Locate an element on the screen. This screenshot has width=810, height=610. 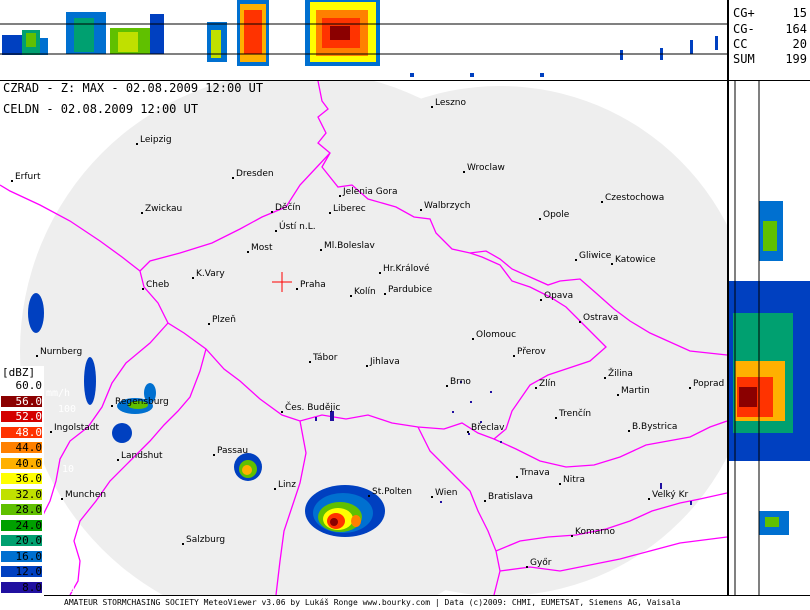
city-label: Leszno is located at coordinates (451, 103).